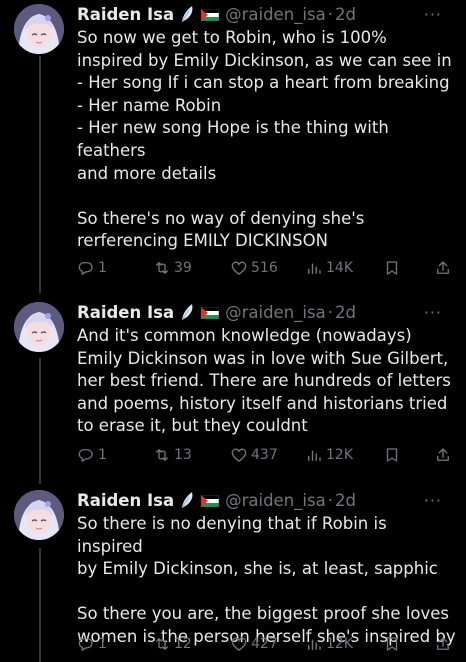  I want to click on like-button: 437, so click(254, 455).